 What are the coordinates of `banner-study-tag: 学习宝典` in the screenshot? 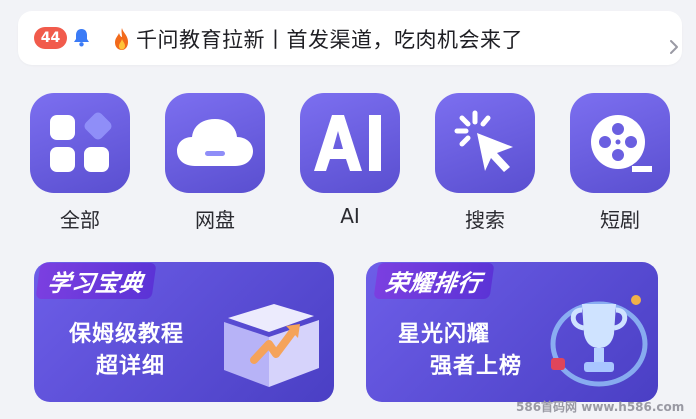 It's located at (96, 281).